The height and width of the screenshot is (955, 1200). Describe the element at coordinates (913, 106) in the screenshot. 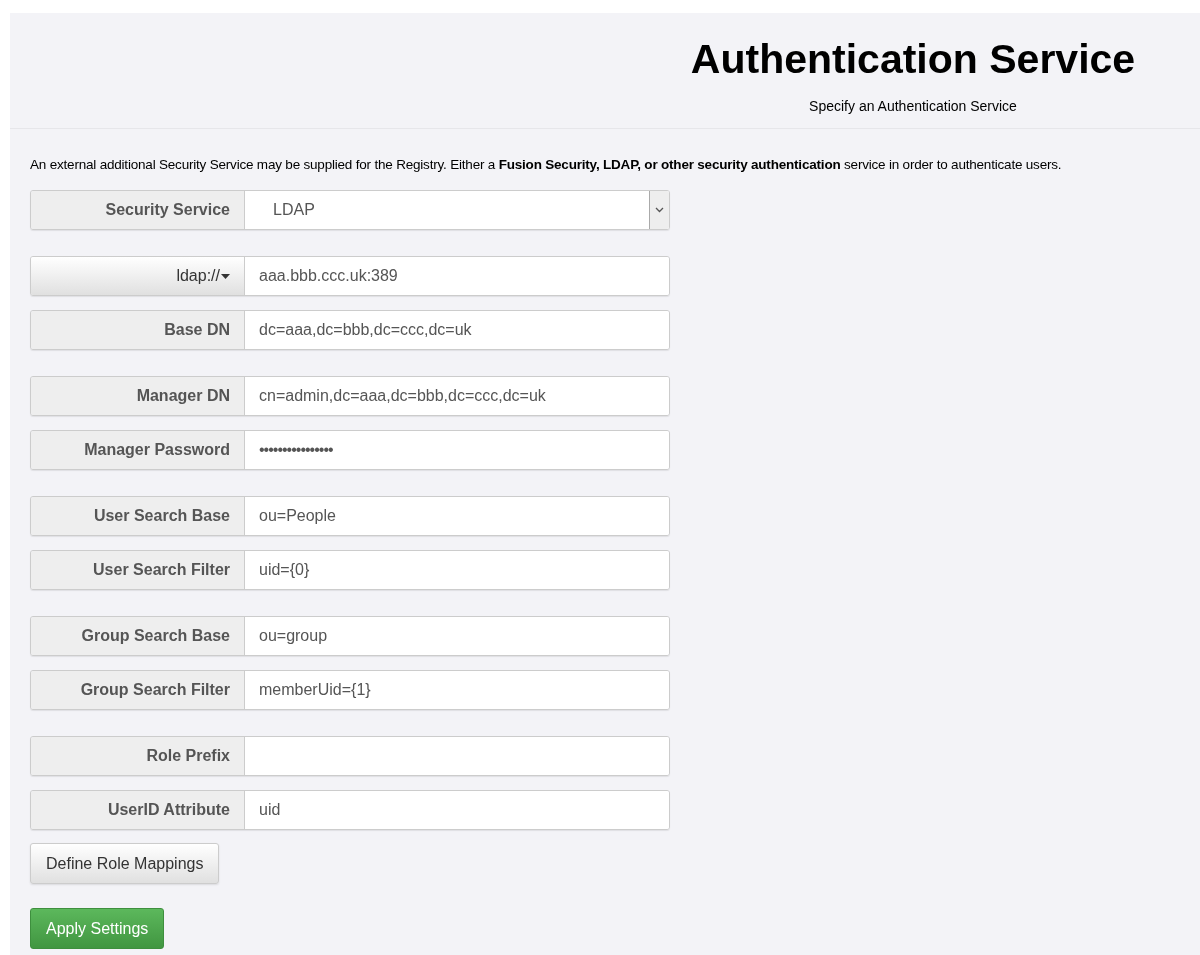

I see `page-subtitle: Specify an Authentication Service` at that location.